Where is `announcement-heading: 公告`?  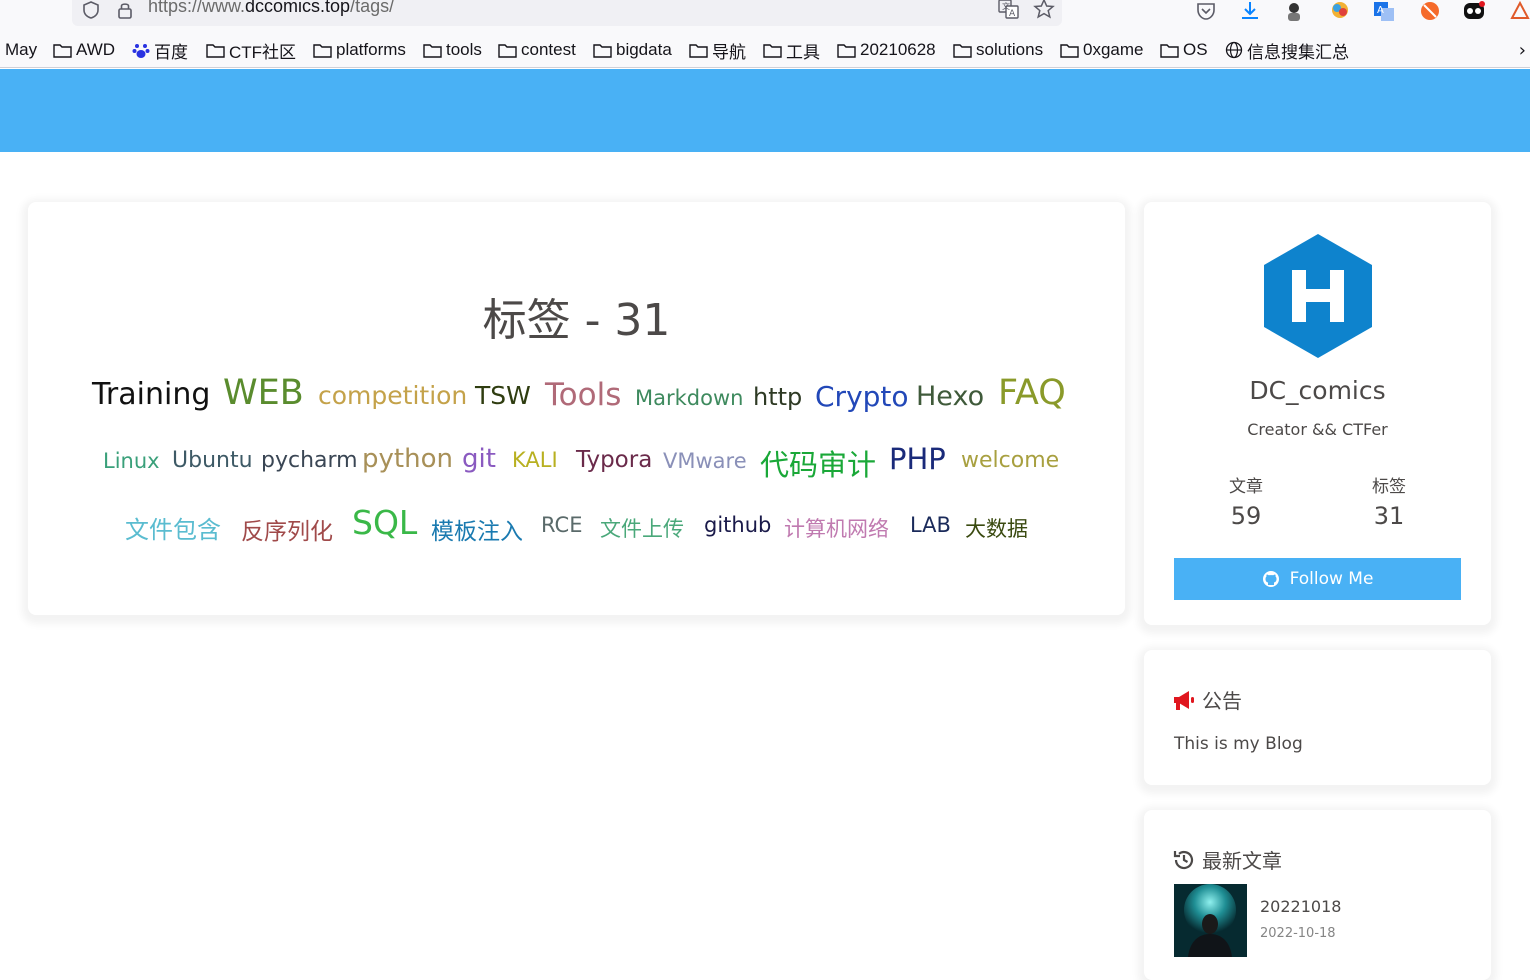
announcement-heading: 公告 is located at coordinates (1207, 699).